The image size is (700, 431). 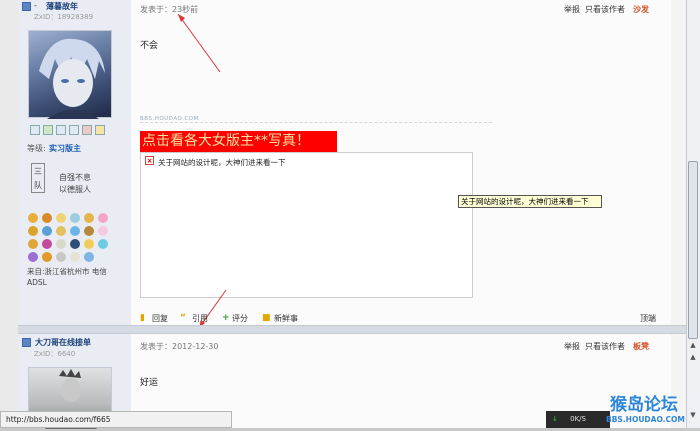 I want to click on post2-floor-label: 板凳, so click(x=641, y=346).